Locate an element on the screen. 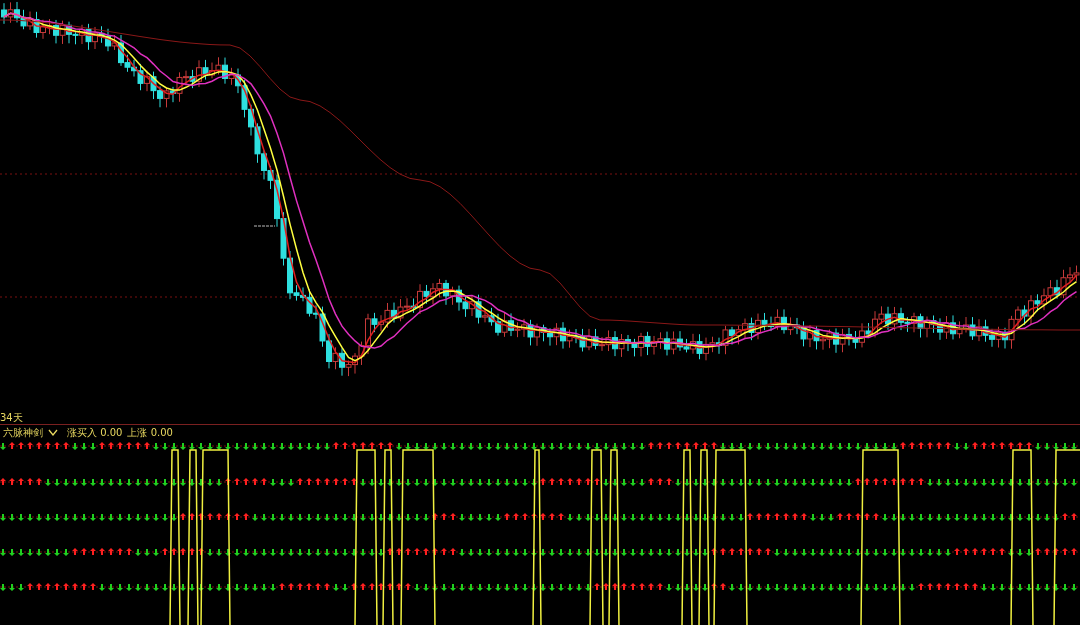 The image size is (1080, 625). caret-icon is located at coordinates (53, 432).